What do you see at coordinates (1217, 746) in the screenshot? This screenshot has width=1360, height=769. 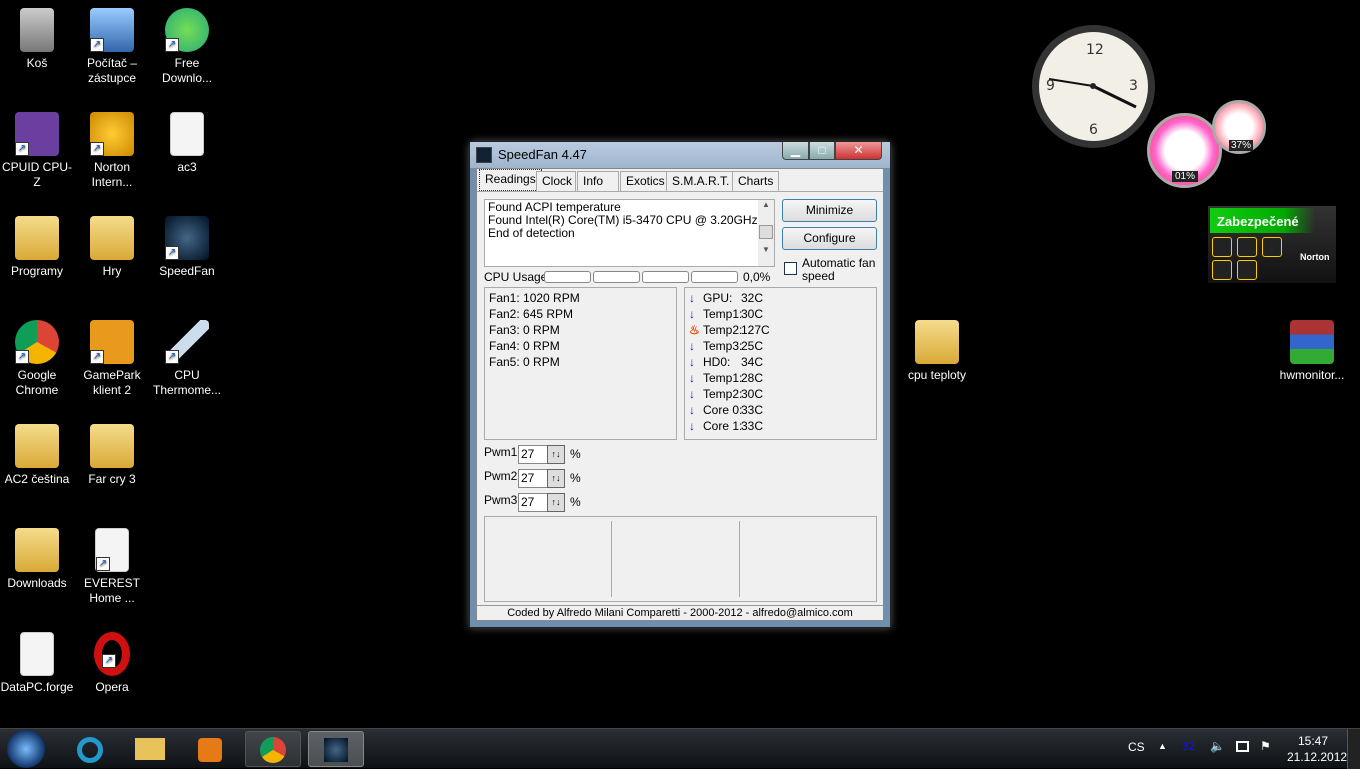 I see `volume-icon: 🔈` at bounding box center [1217, 746].